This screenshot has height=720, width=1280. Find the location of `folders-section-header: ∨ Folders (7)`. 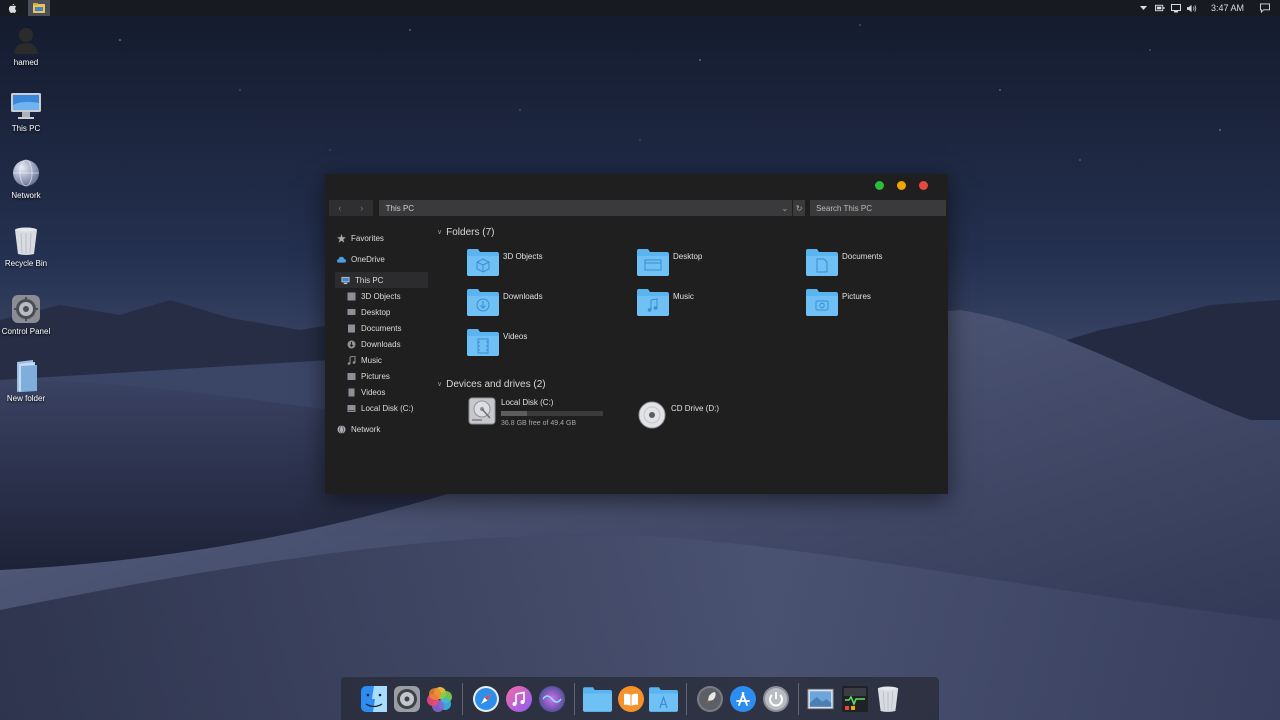

folders-section-header: ∨ Folders (7) is located at coordinates (687, 232).